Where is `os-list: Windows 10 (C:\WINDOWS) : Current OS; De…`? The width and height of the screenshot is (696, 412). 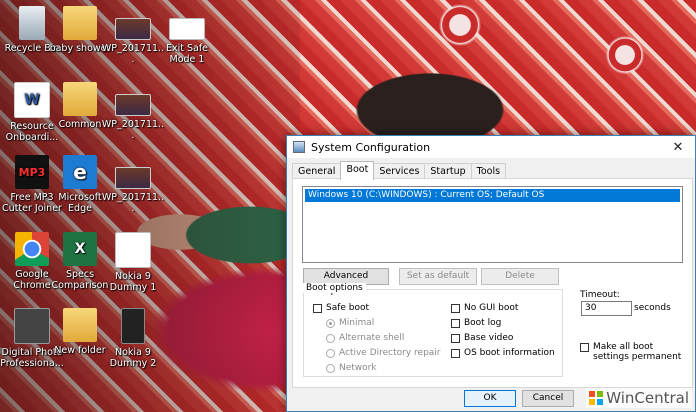 os-list: Windows 10 (C:\WINDOWS) : Current OS; De… is located at coordinates (492, 224).